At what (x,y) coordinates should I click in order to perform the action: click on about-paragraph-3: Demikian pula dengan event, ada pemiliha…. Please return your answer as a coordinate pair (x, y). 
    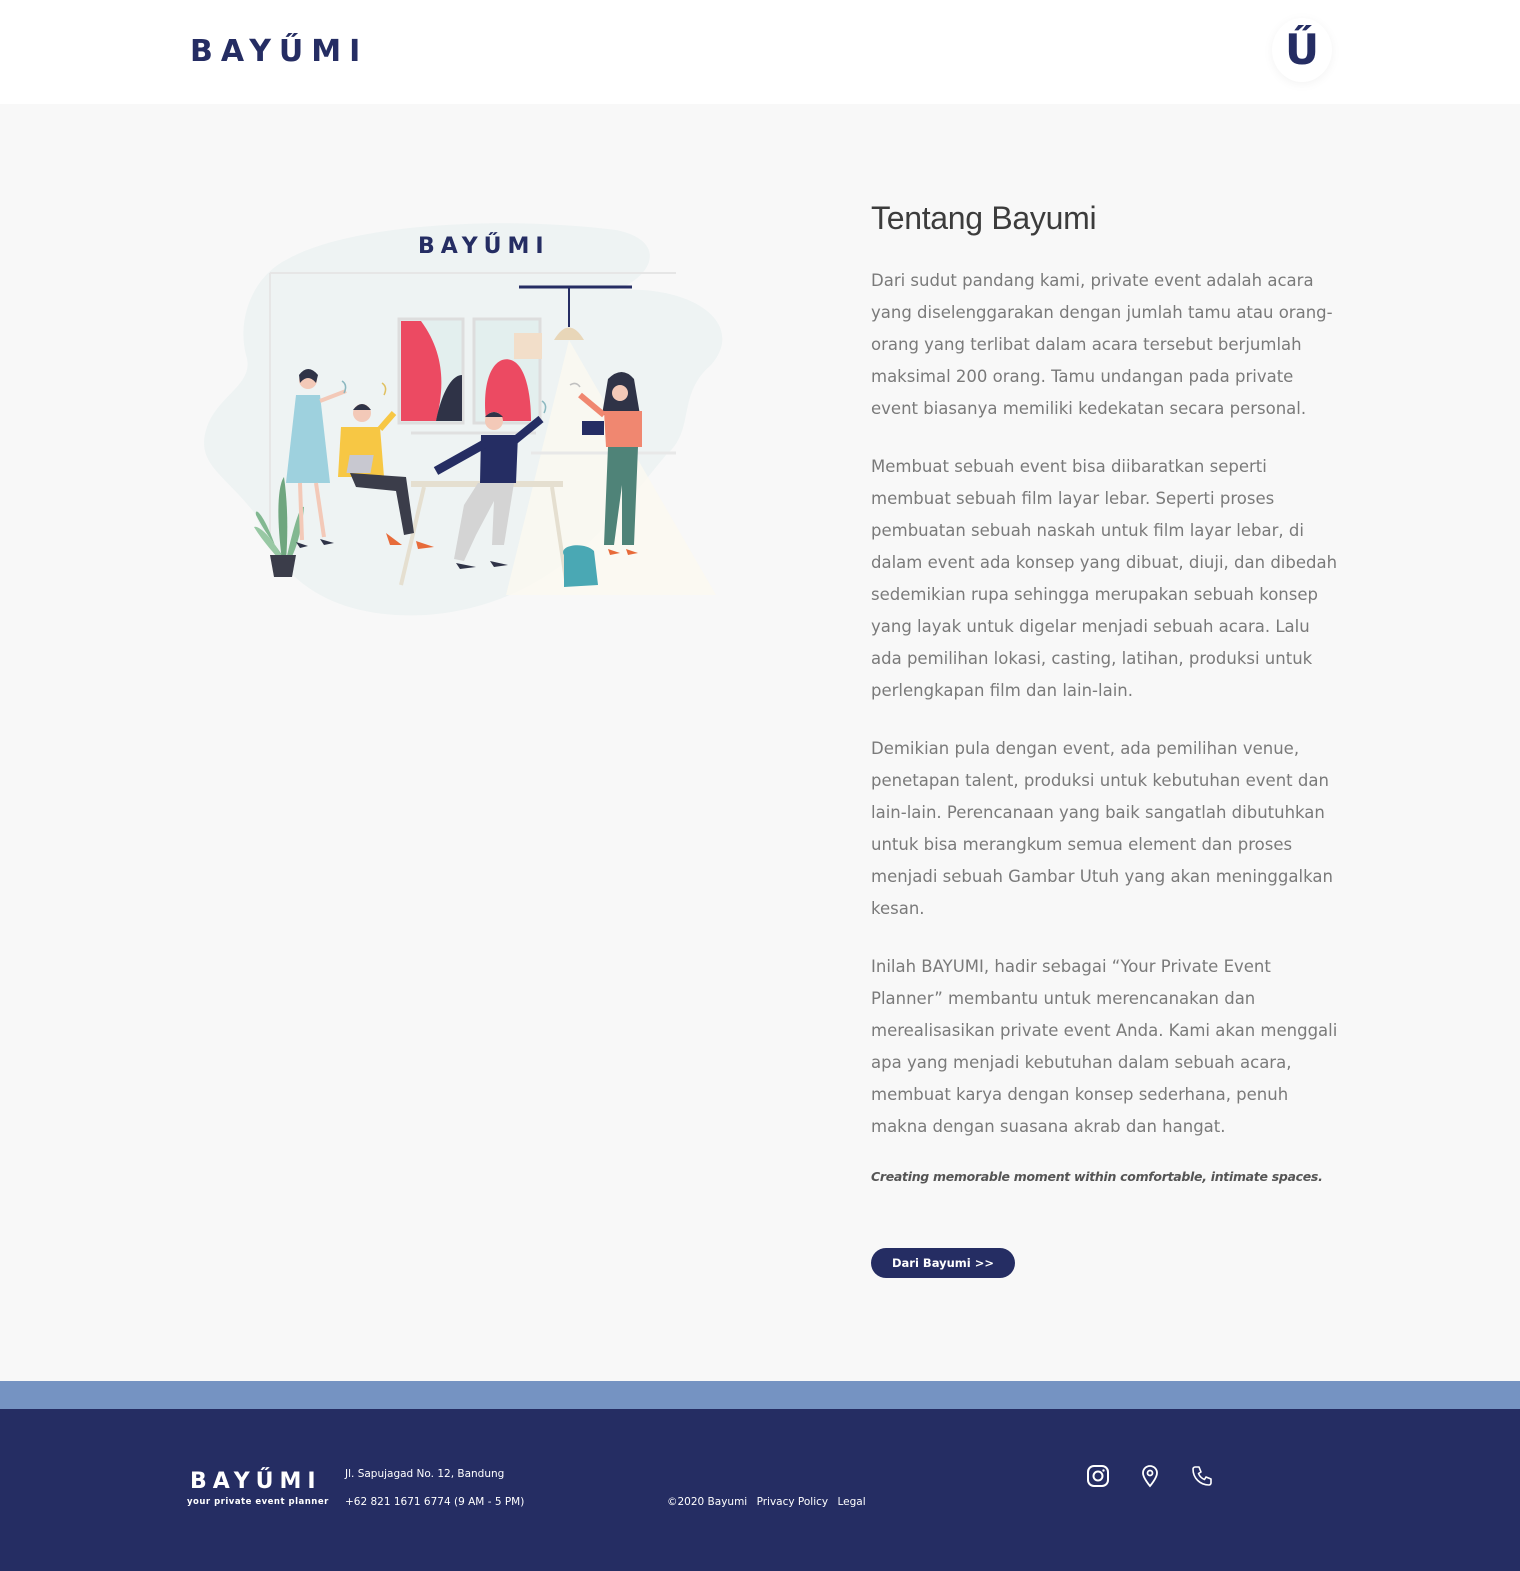
    Looking at the image, I should click on (1102, 828).